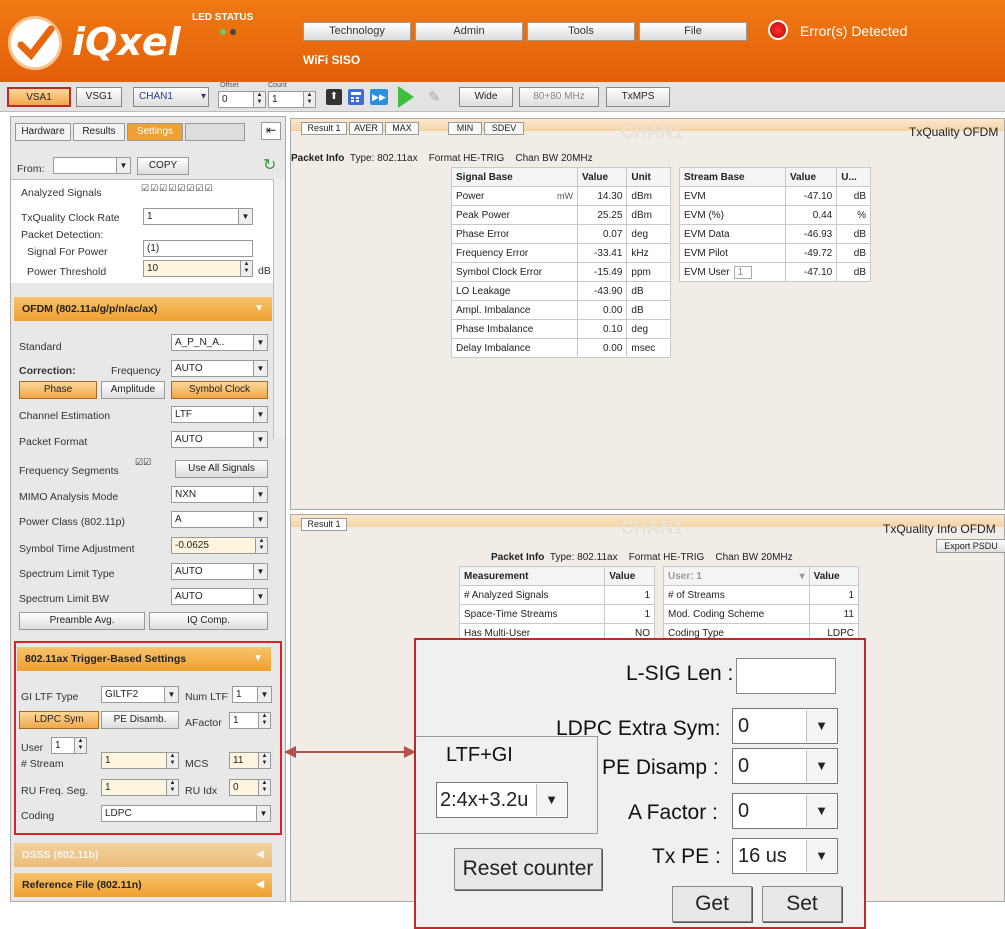 Image resolution: width=1005 pixels, height=929 pixels. Describe the element at coordinates (219, 596) in the screenshot. I see `spec-limit-bw-select: AUTO ▼` at that location.